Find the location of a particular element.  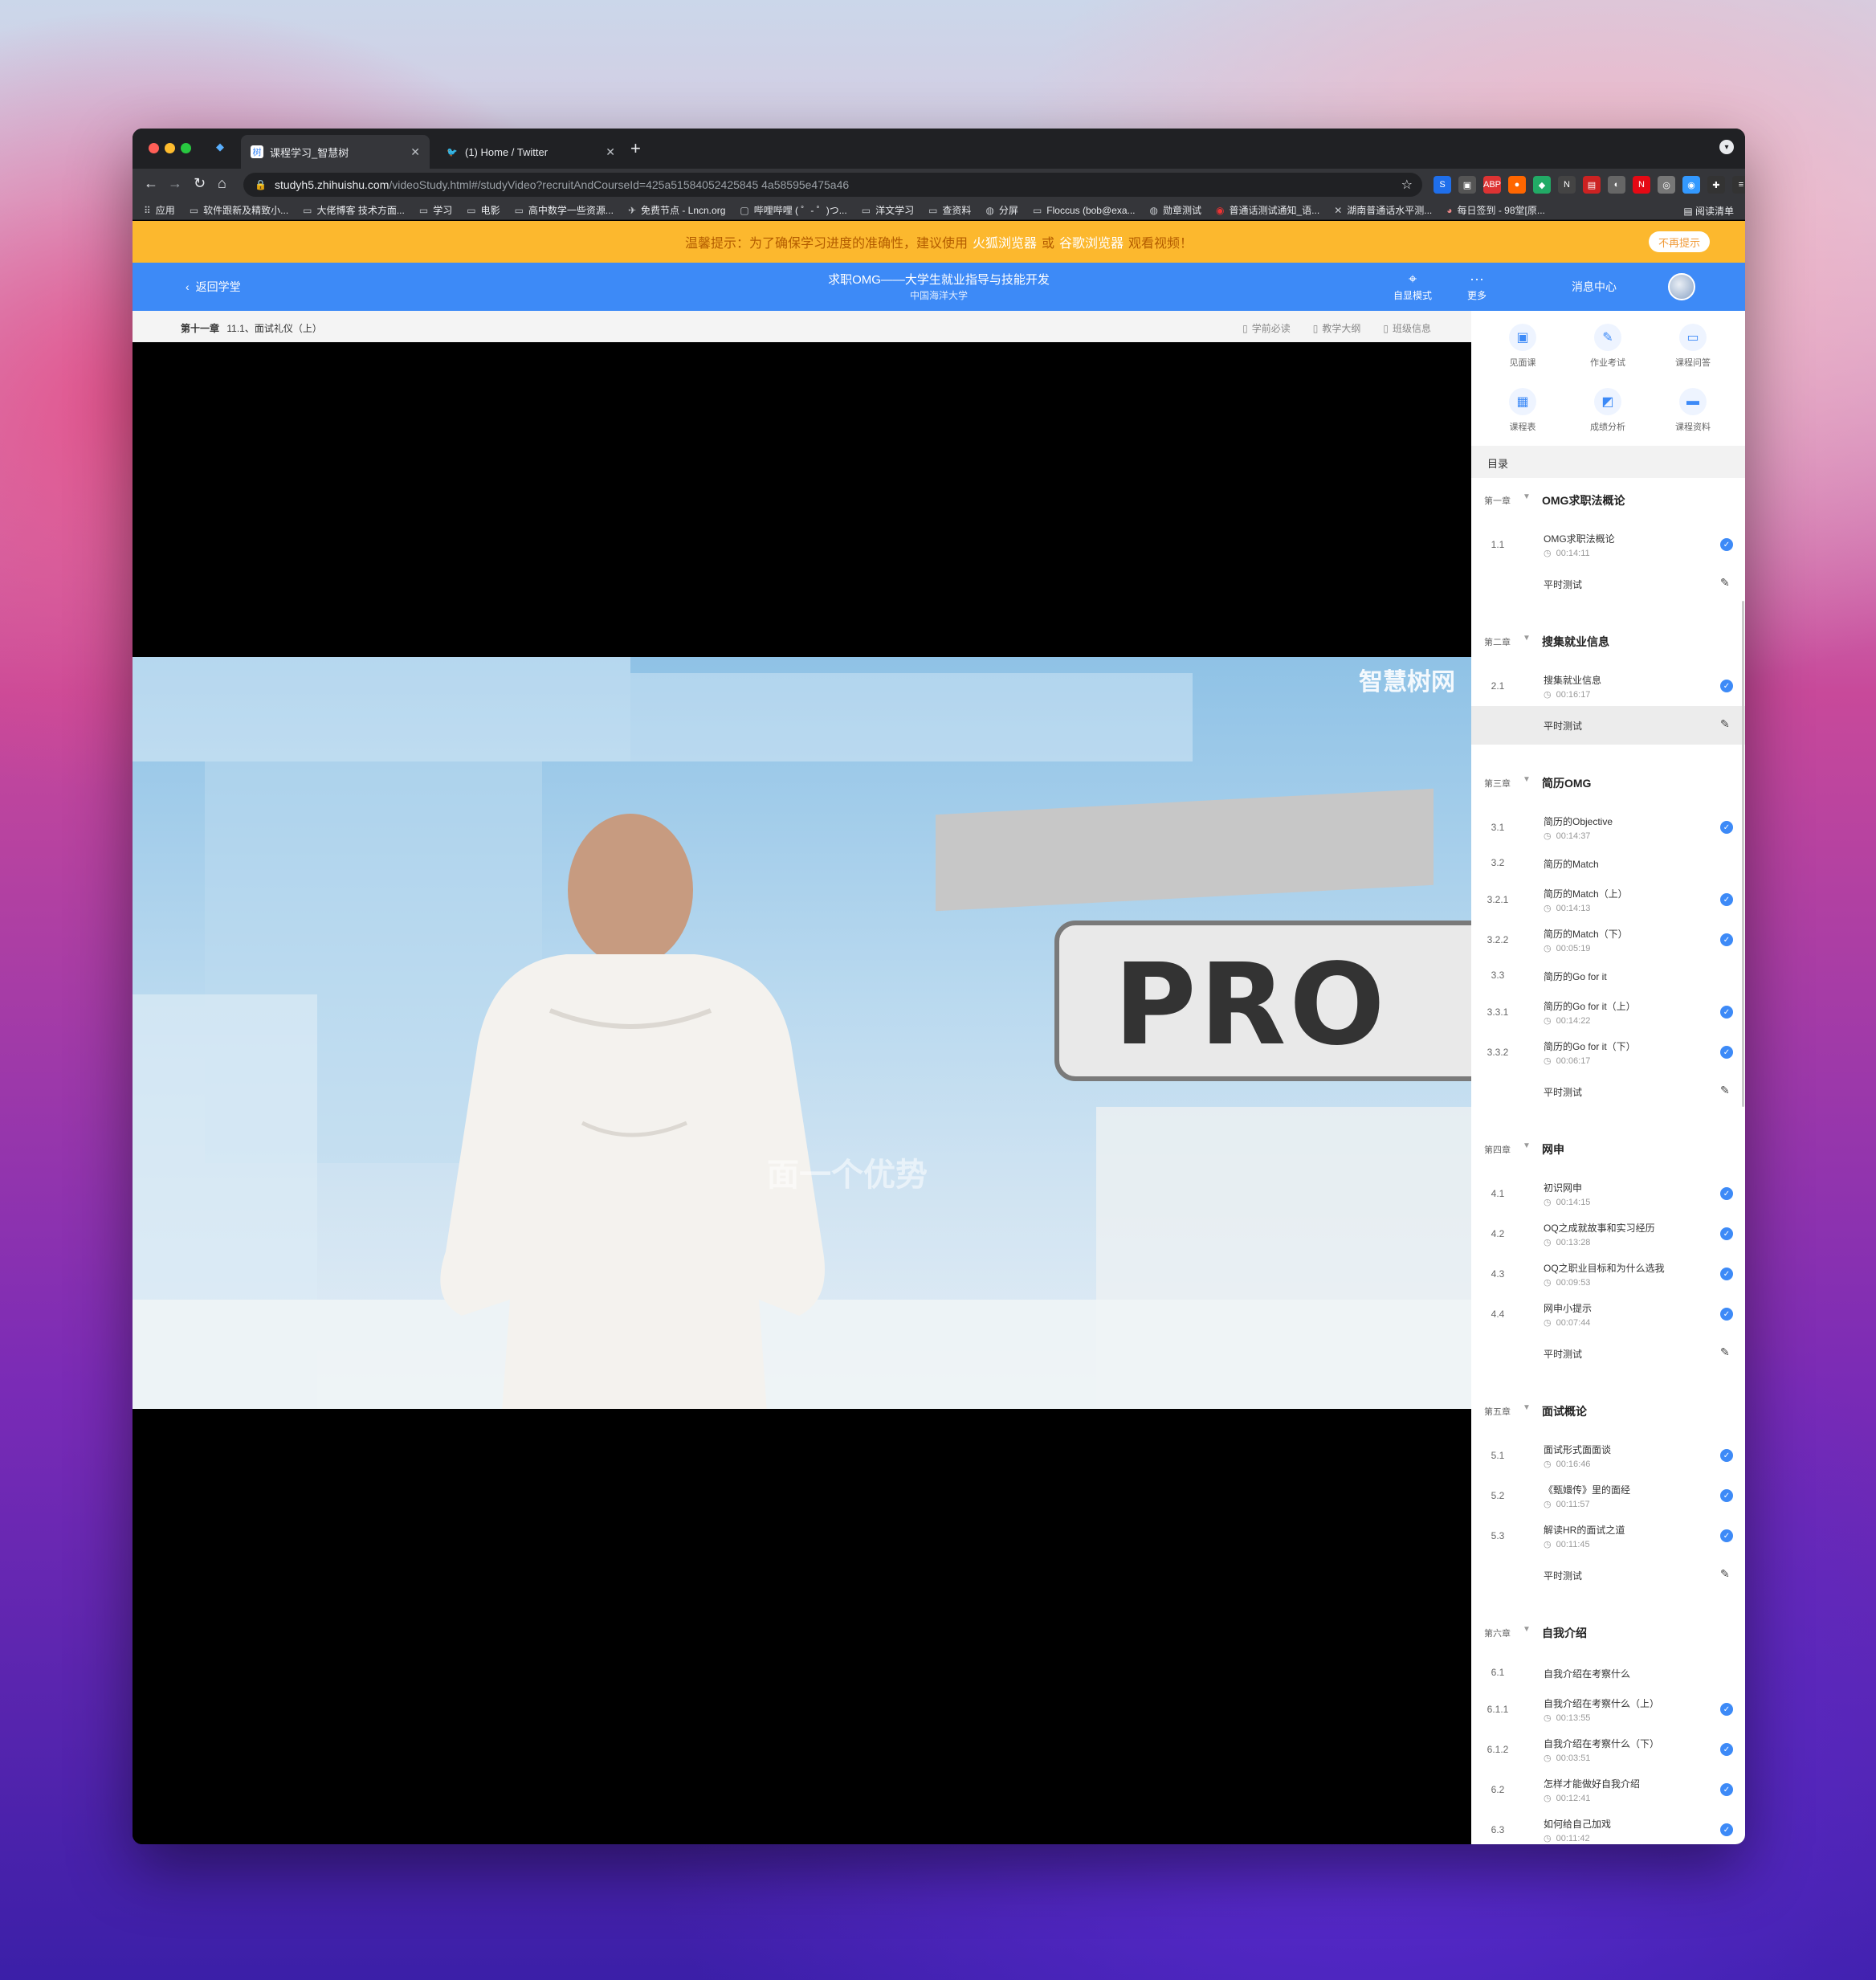

extension-s-icon: S is located at coordinates (1443, 185).